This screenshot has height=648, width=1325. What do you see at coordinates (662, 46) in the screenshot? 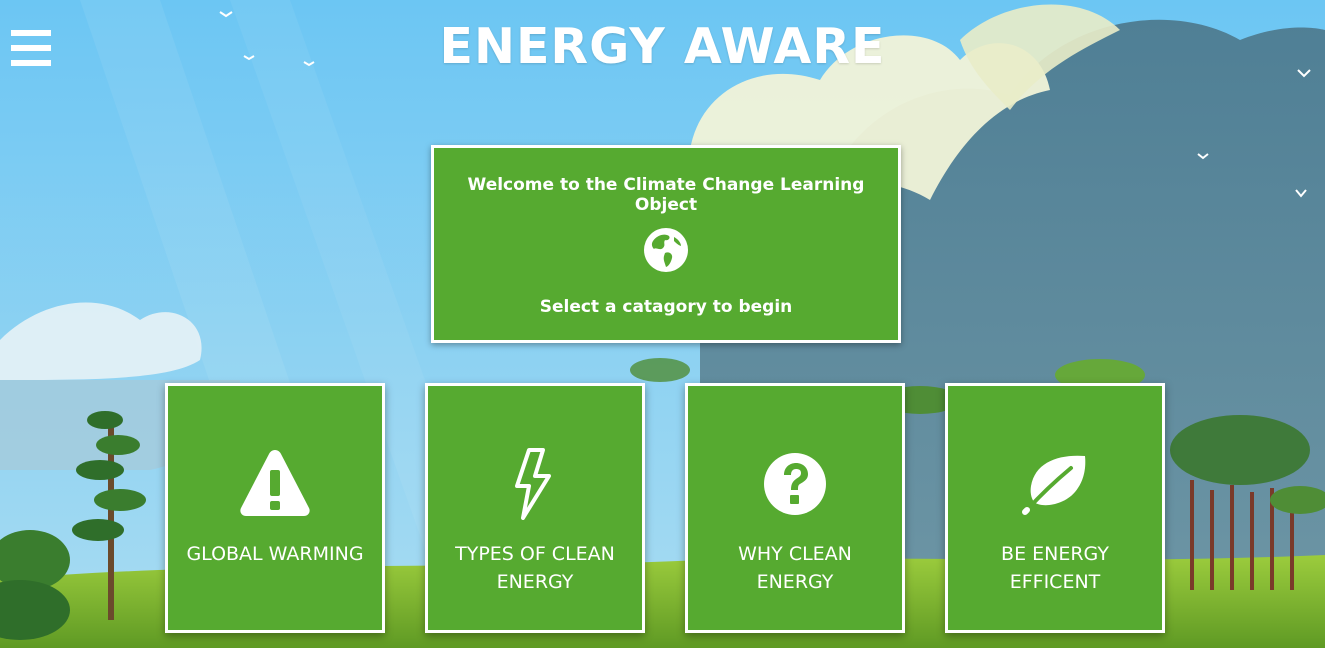
I see `app-title: ENERGY AWARE` at bounding box center [662, 46].